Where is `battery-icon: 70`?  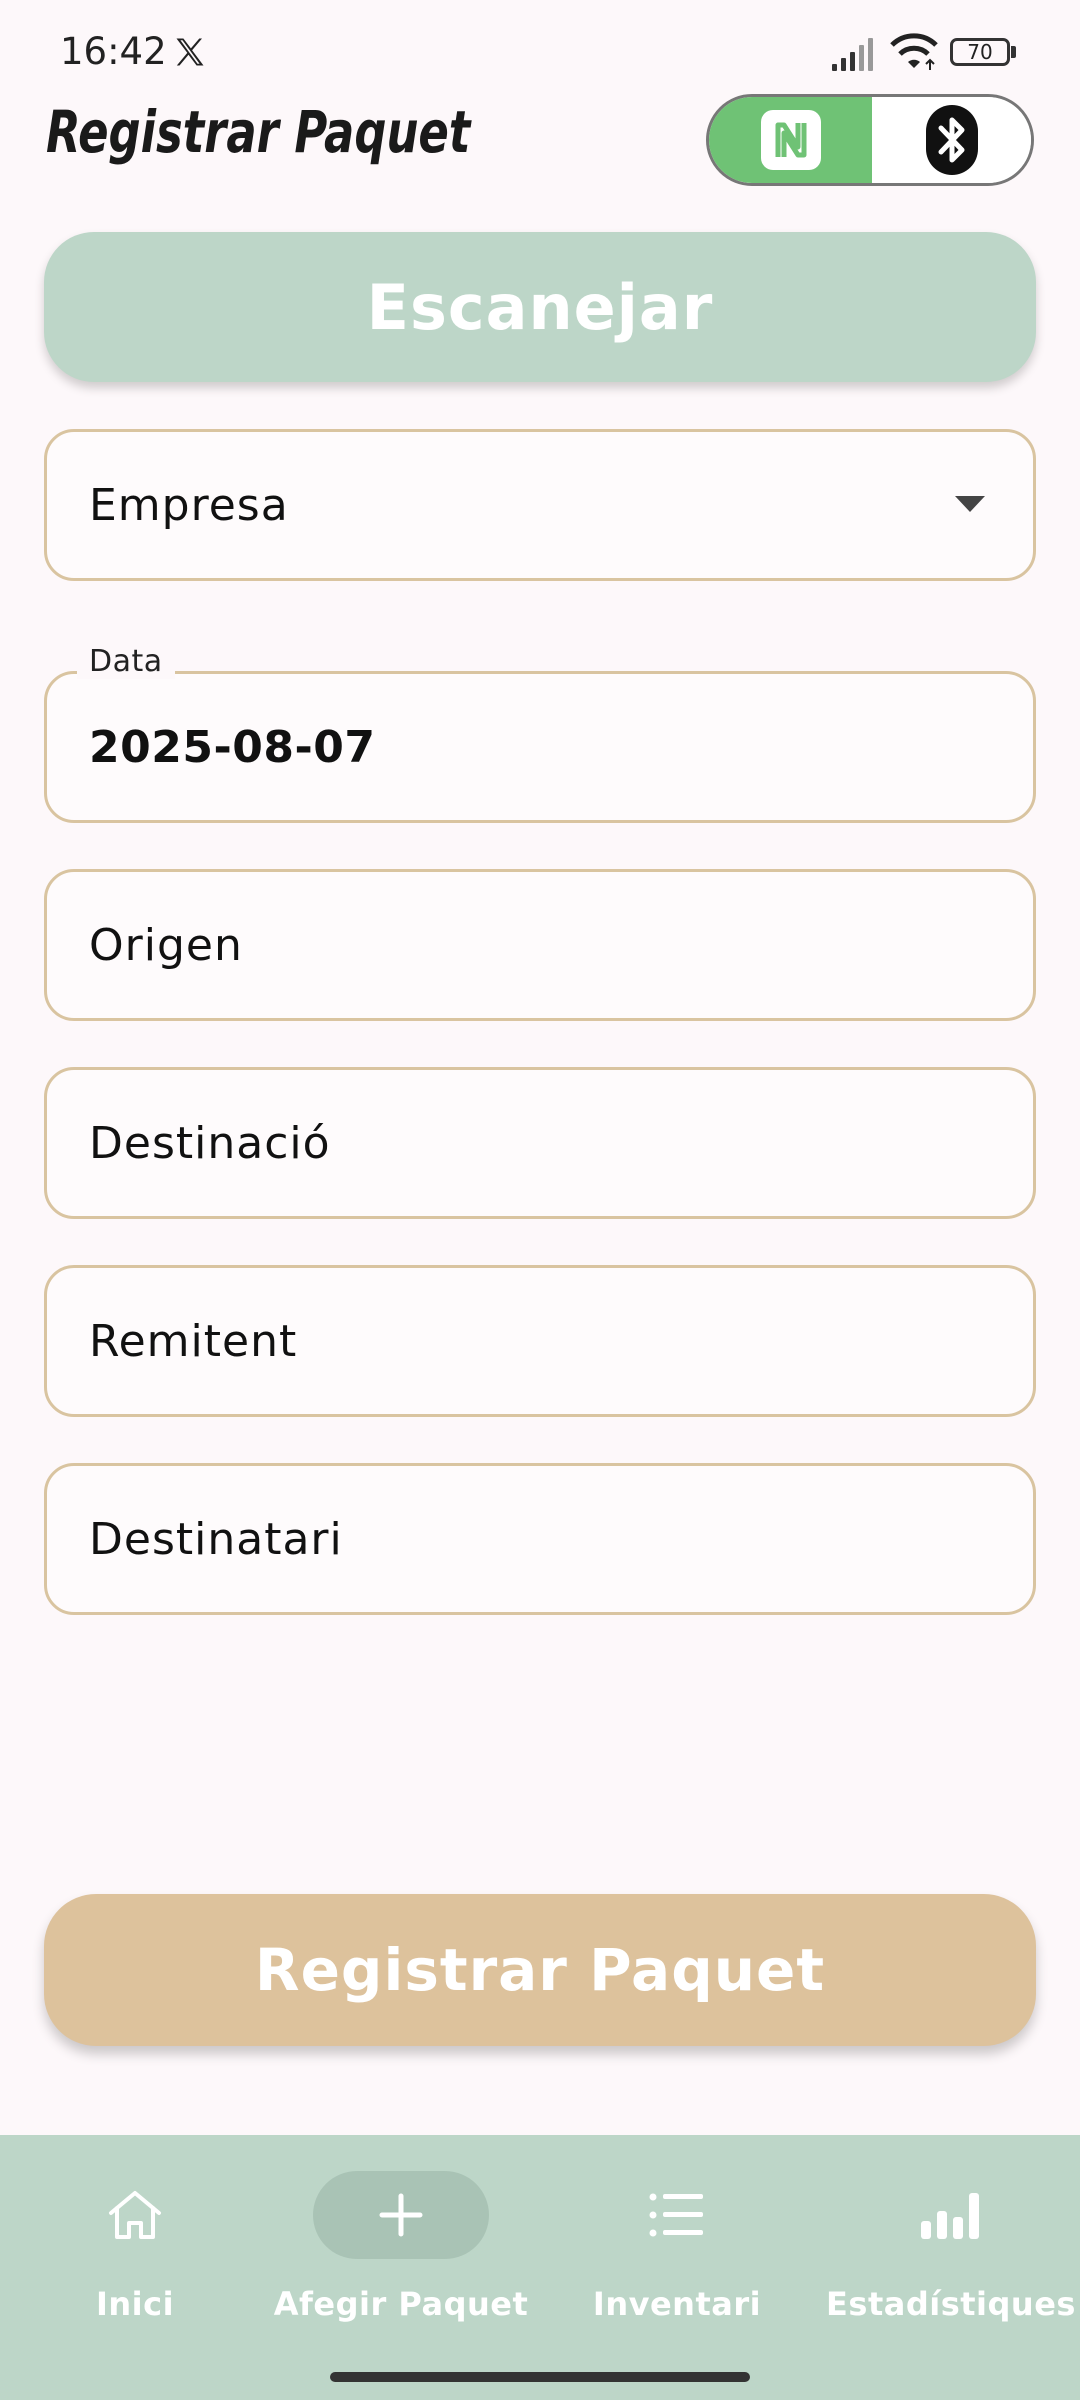
battery-icon: 70 is located at coordinates (983, 53).